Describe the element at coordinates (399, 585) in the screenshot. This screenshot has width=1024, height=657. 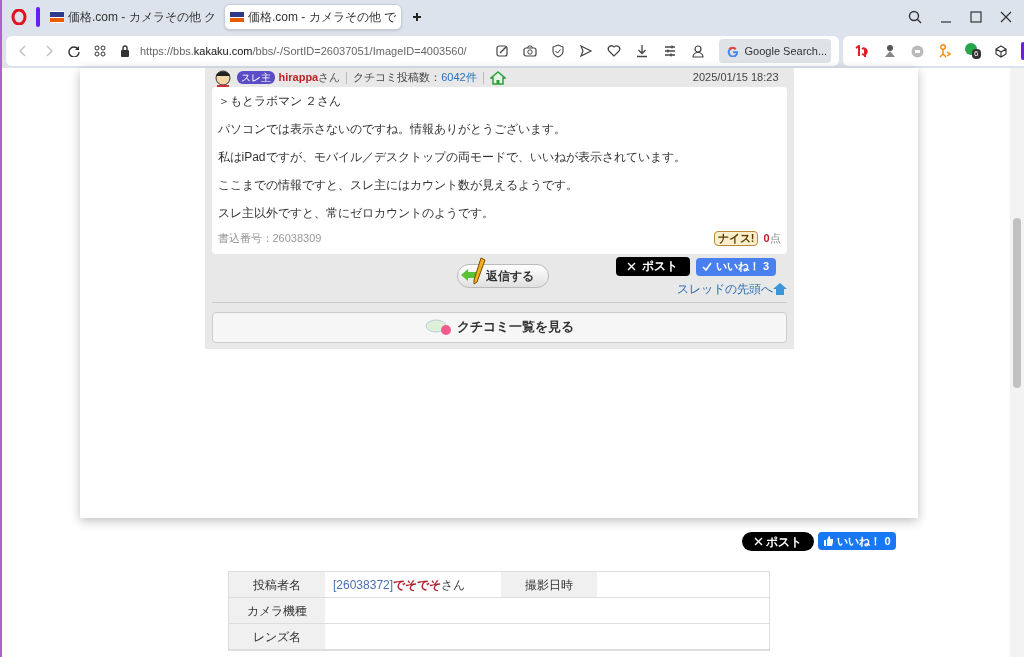
I see `poster-cell-text: [26038372]でそでそさん` at that location.